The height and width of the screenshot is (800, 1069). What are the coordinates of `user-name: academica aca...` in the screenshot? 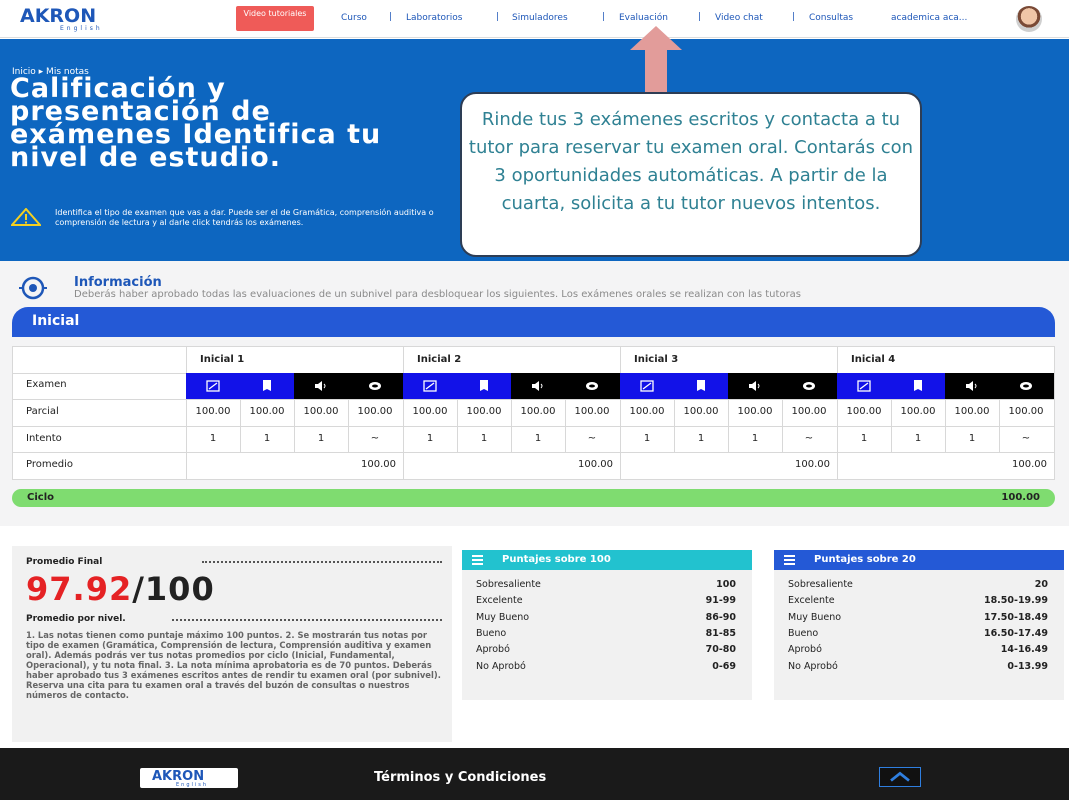 It's located at (929, 18).